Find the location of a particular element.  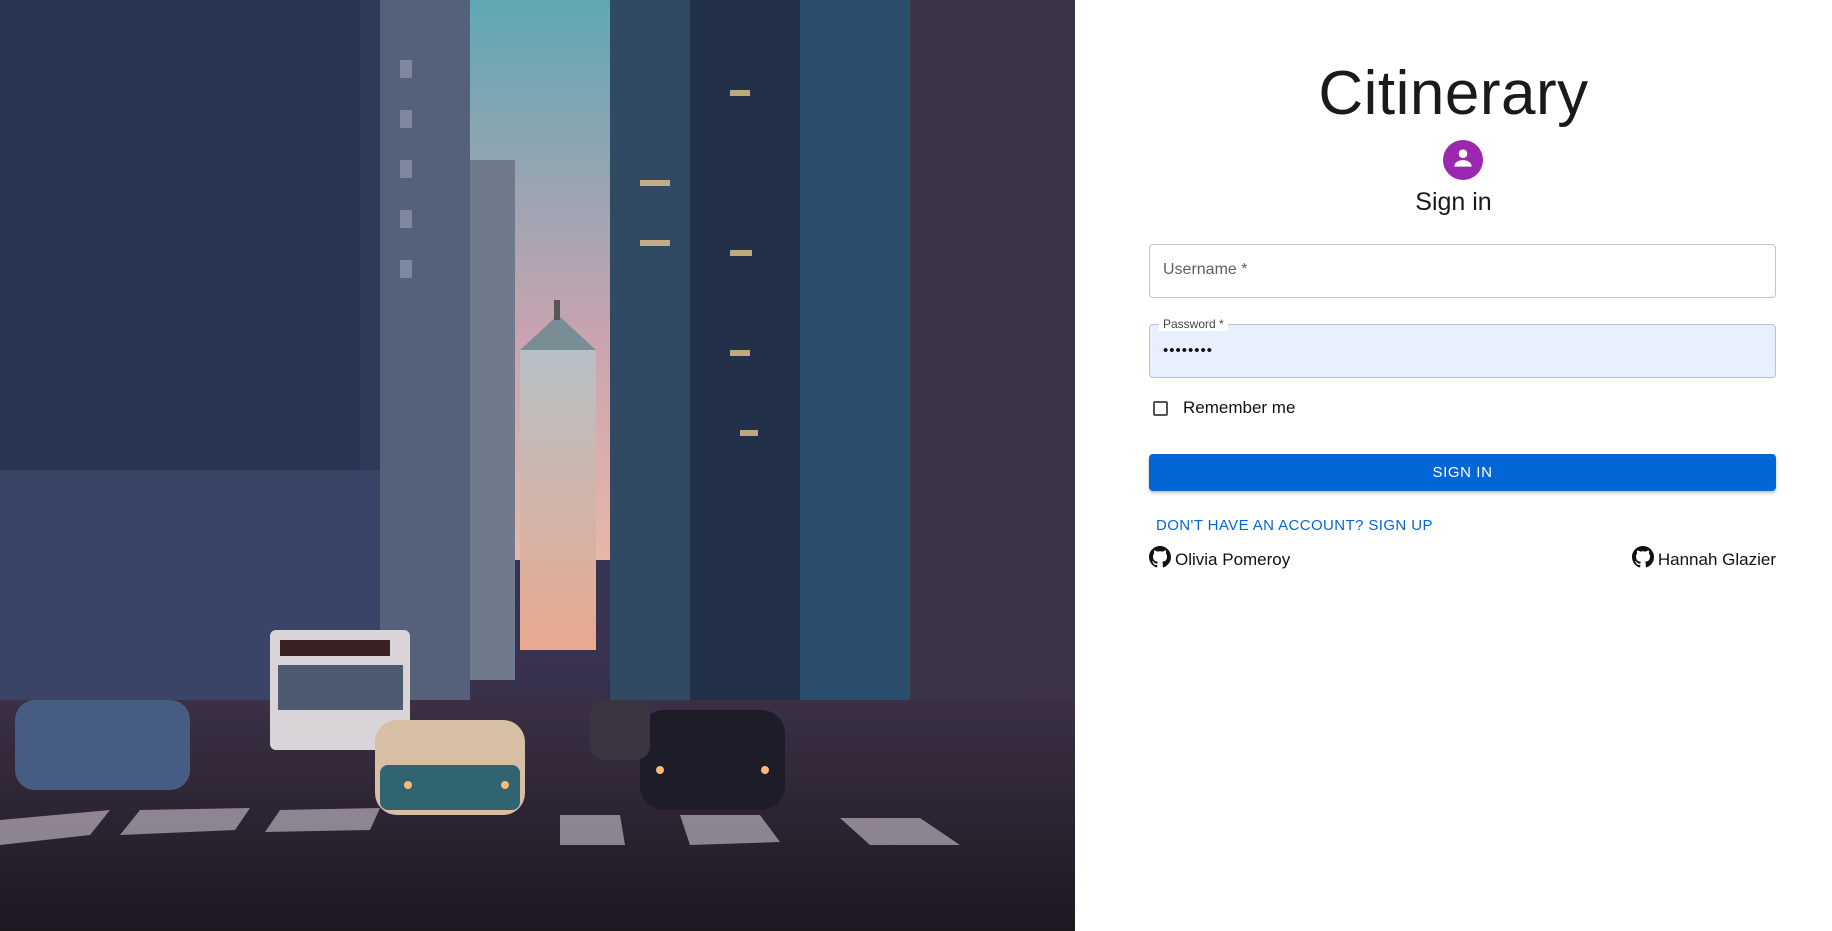

author-link-olivia: Olivia Pomeroy is located at coordinates (1219, 559).